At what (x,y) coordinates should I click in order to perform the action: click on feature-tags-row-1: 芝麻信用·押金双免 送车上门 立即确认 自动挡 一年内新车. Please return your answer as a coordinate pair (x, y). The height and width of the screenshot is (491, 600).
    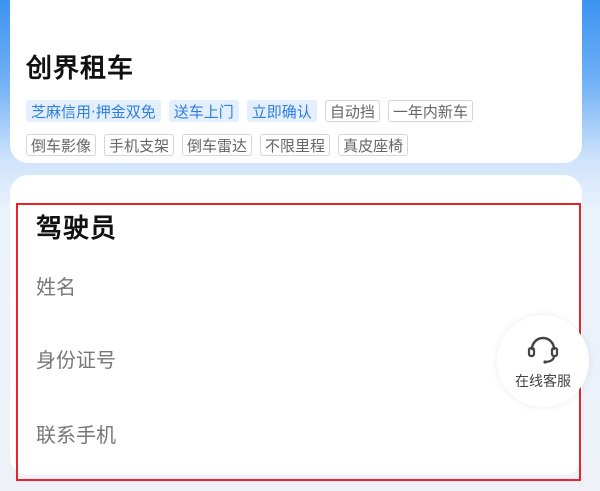
    Looking at the image, I should click on (249, 111).